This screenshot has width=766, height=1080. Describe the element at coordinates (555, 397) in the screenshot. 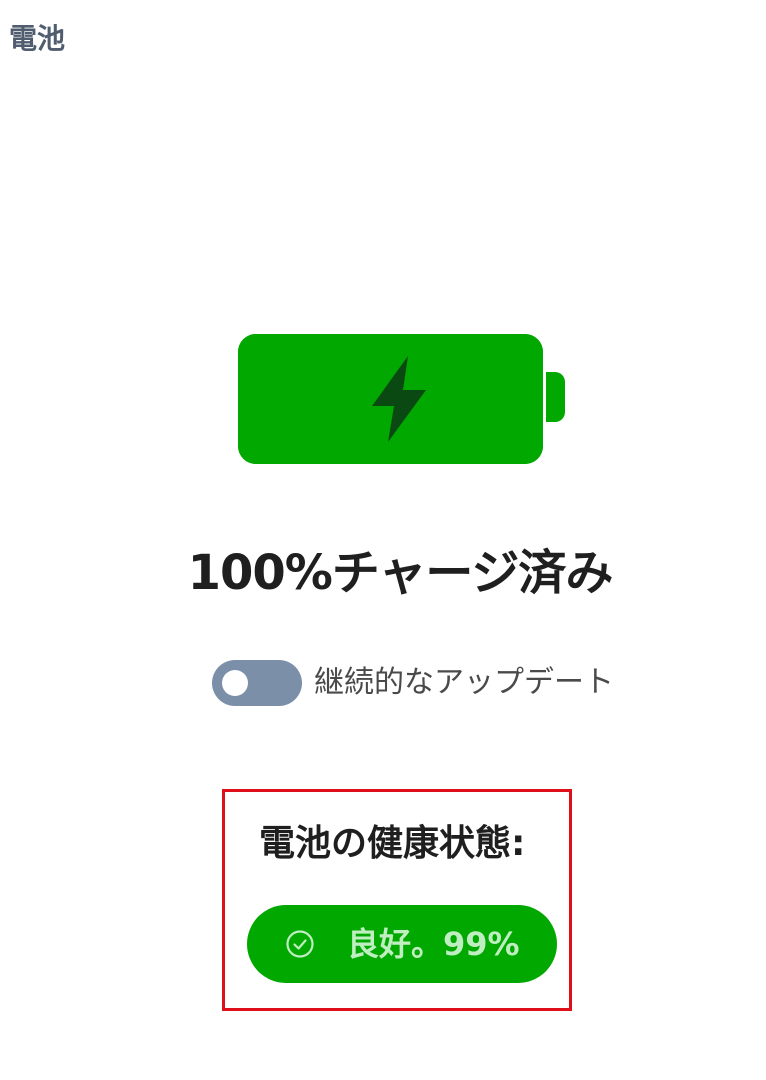

I see `battery-terminal` at that location.